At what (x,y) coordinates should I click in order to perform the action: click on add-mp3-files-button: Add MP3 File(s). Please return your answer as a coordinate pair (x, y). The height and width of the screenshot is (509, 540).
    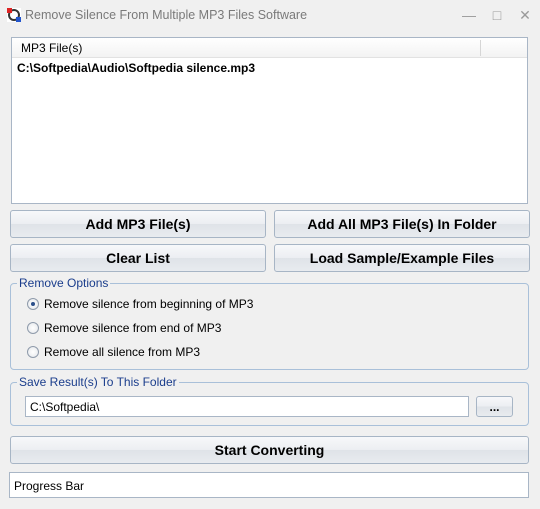
    Looking at the image, I should click on (138, 224).